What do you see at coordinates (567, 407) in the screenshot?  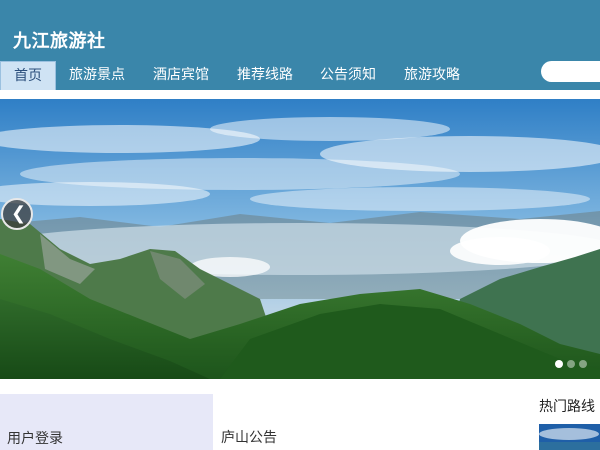 I see `hot-routes-title: 热门路线` at bounding box center [567, 407].